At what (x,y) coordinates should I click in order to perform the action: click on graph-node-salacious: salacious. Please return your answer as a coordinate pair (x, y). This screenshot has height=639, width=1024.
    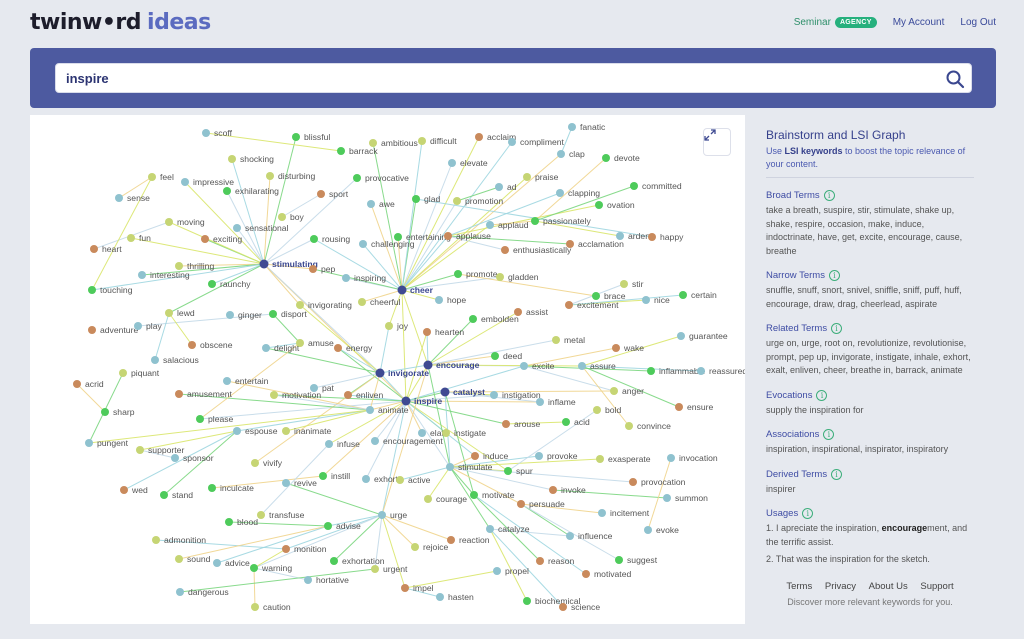
    Looking at the image, I should click on (175, 360).